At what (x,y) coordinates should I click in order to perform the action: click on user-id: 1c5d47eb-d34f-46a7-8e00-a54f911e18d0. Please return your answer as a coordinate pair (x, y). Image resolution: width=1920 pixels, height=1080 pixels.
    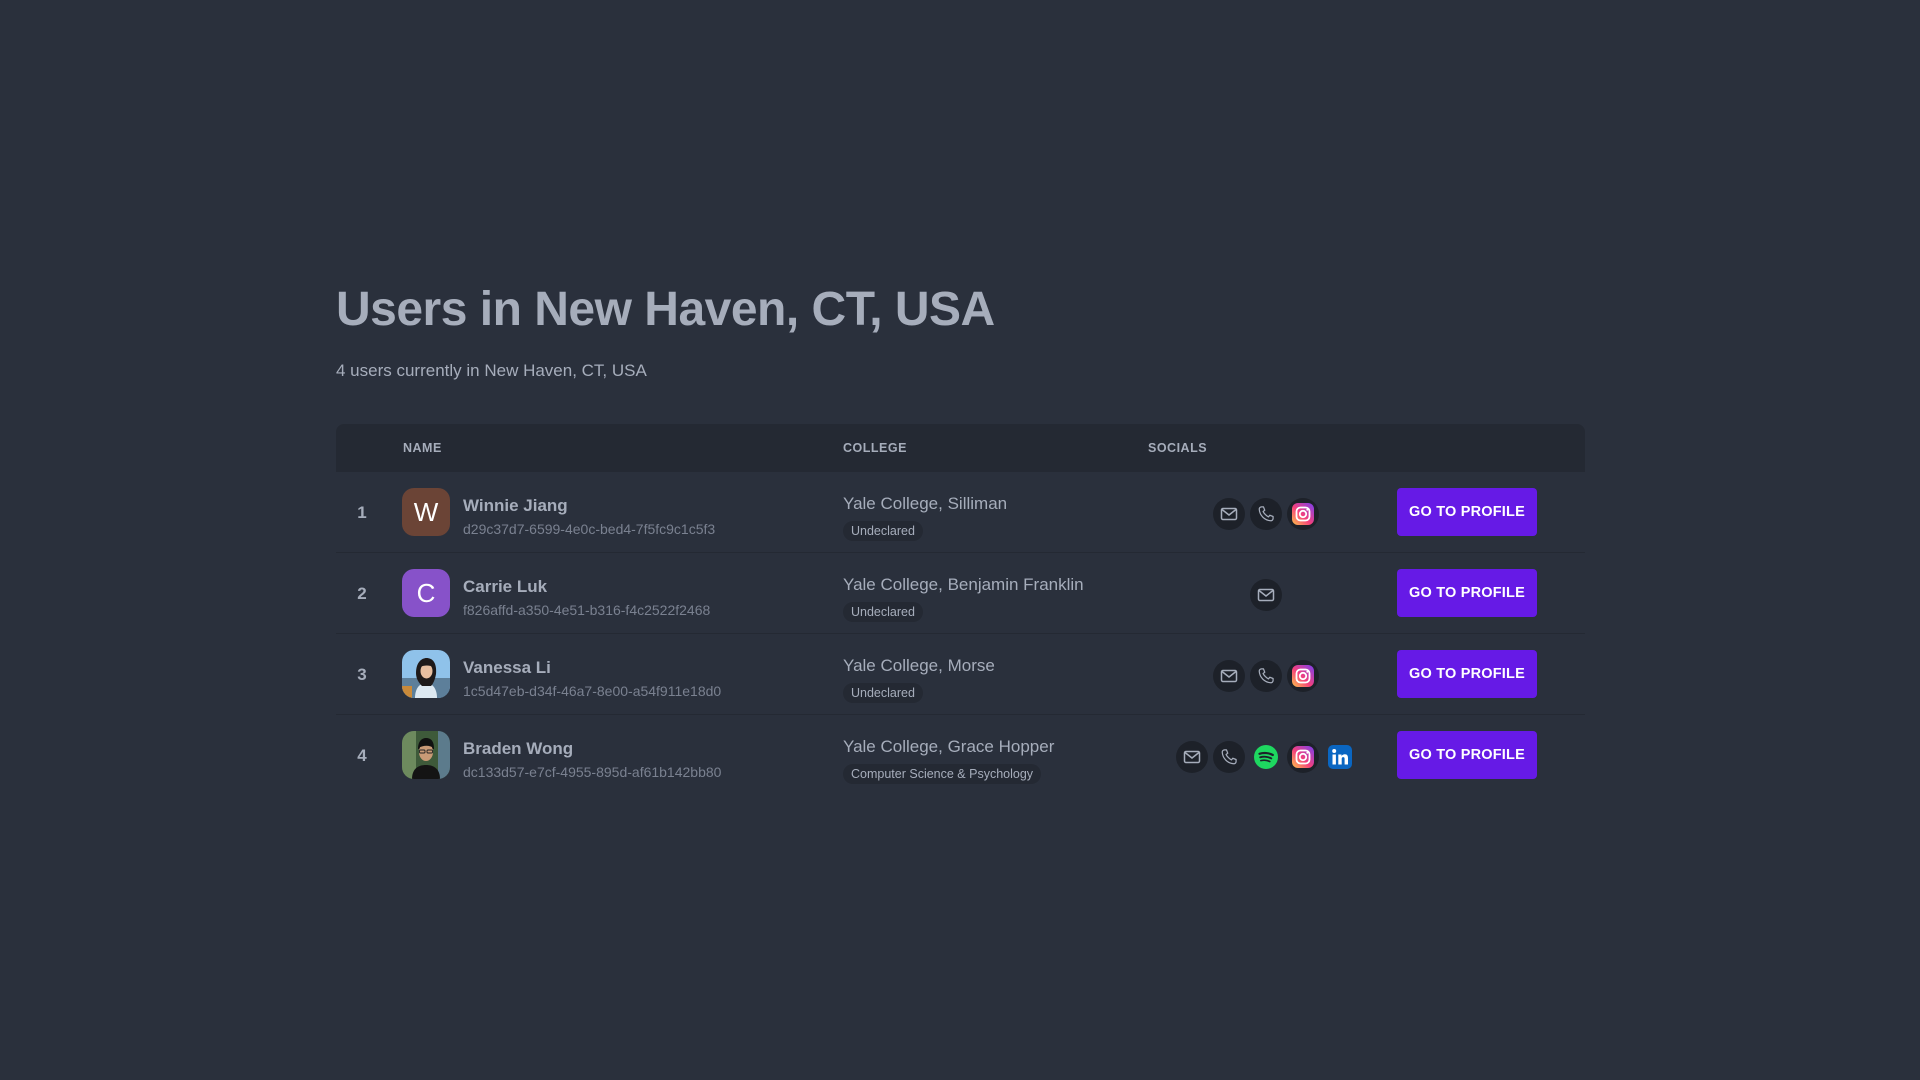
    Looking at the image, I should click on (592, 691).